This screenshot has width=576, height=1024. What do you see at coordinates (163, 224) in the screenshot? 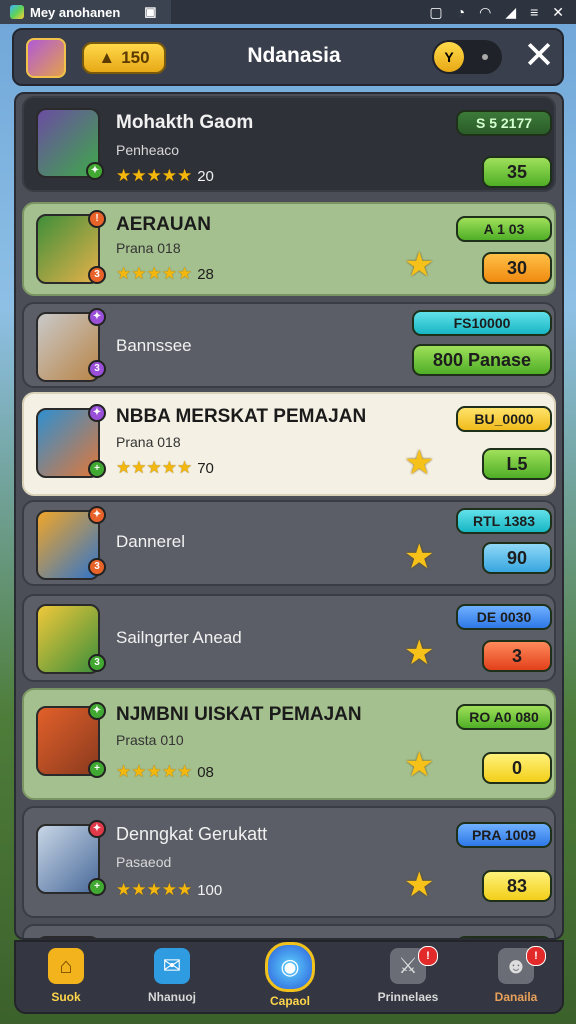
I see `row-name: AERAUAN` at bounding box center [163, 224].